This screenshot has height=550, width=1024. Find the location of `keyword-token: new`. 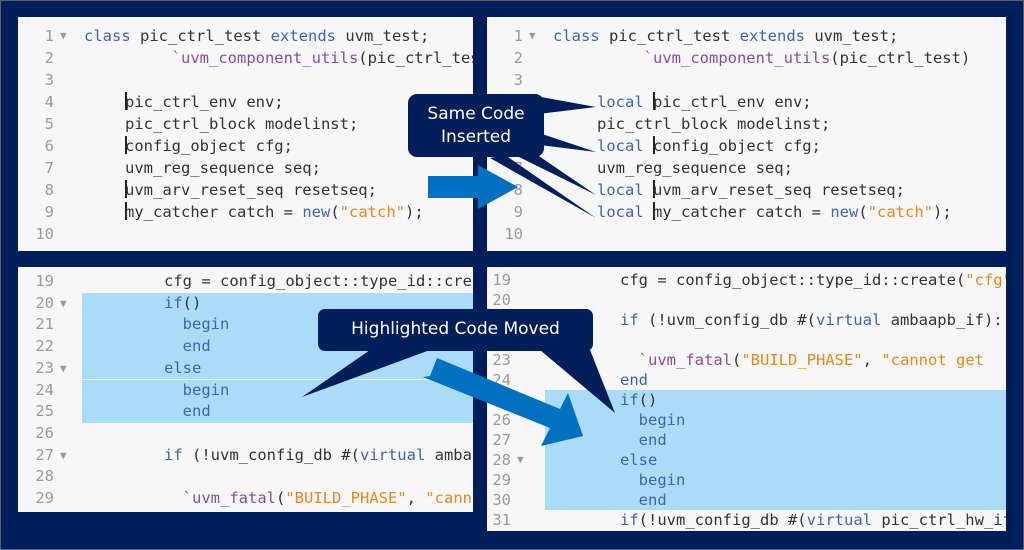

keyword-token: new is located at coordinates (844, 212).